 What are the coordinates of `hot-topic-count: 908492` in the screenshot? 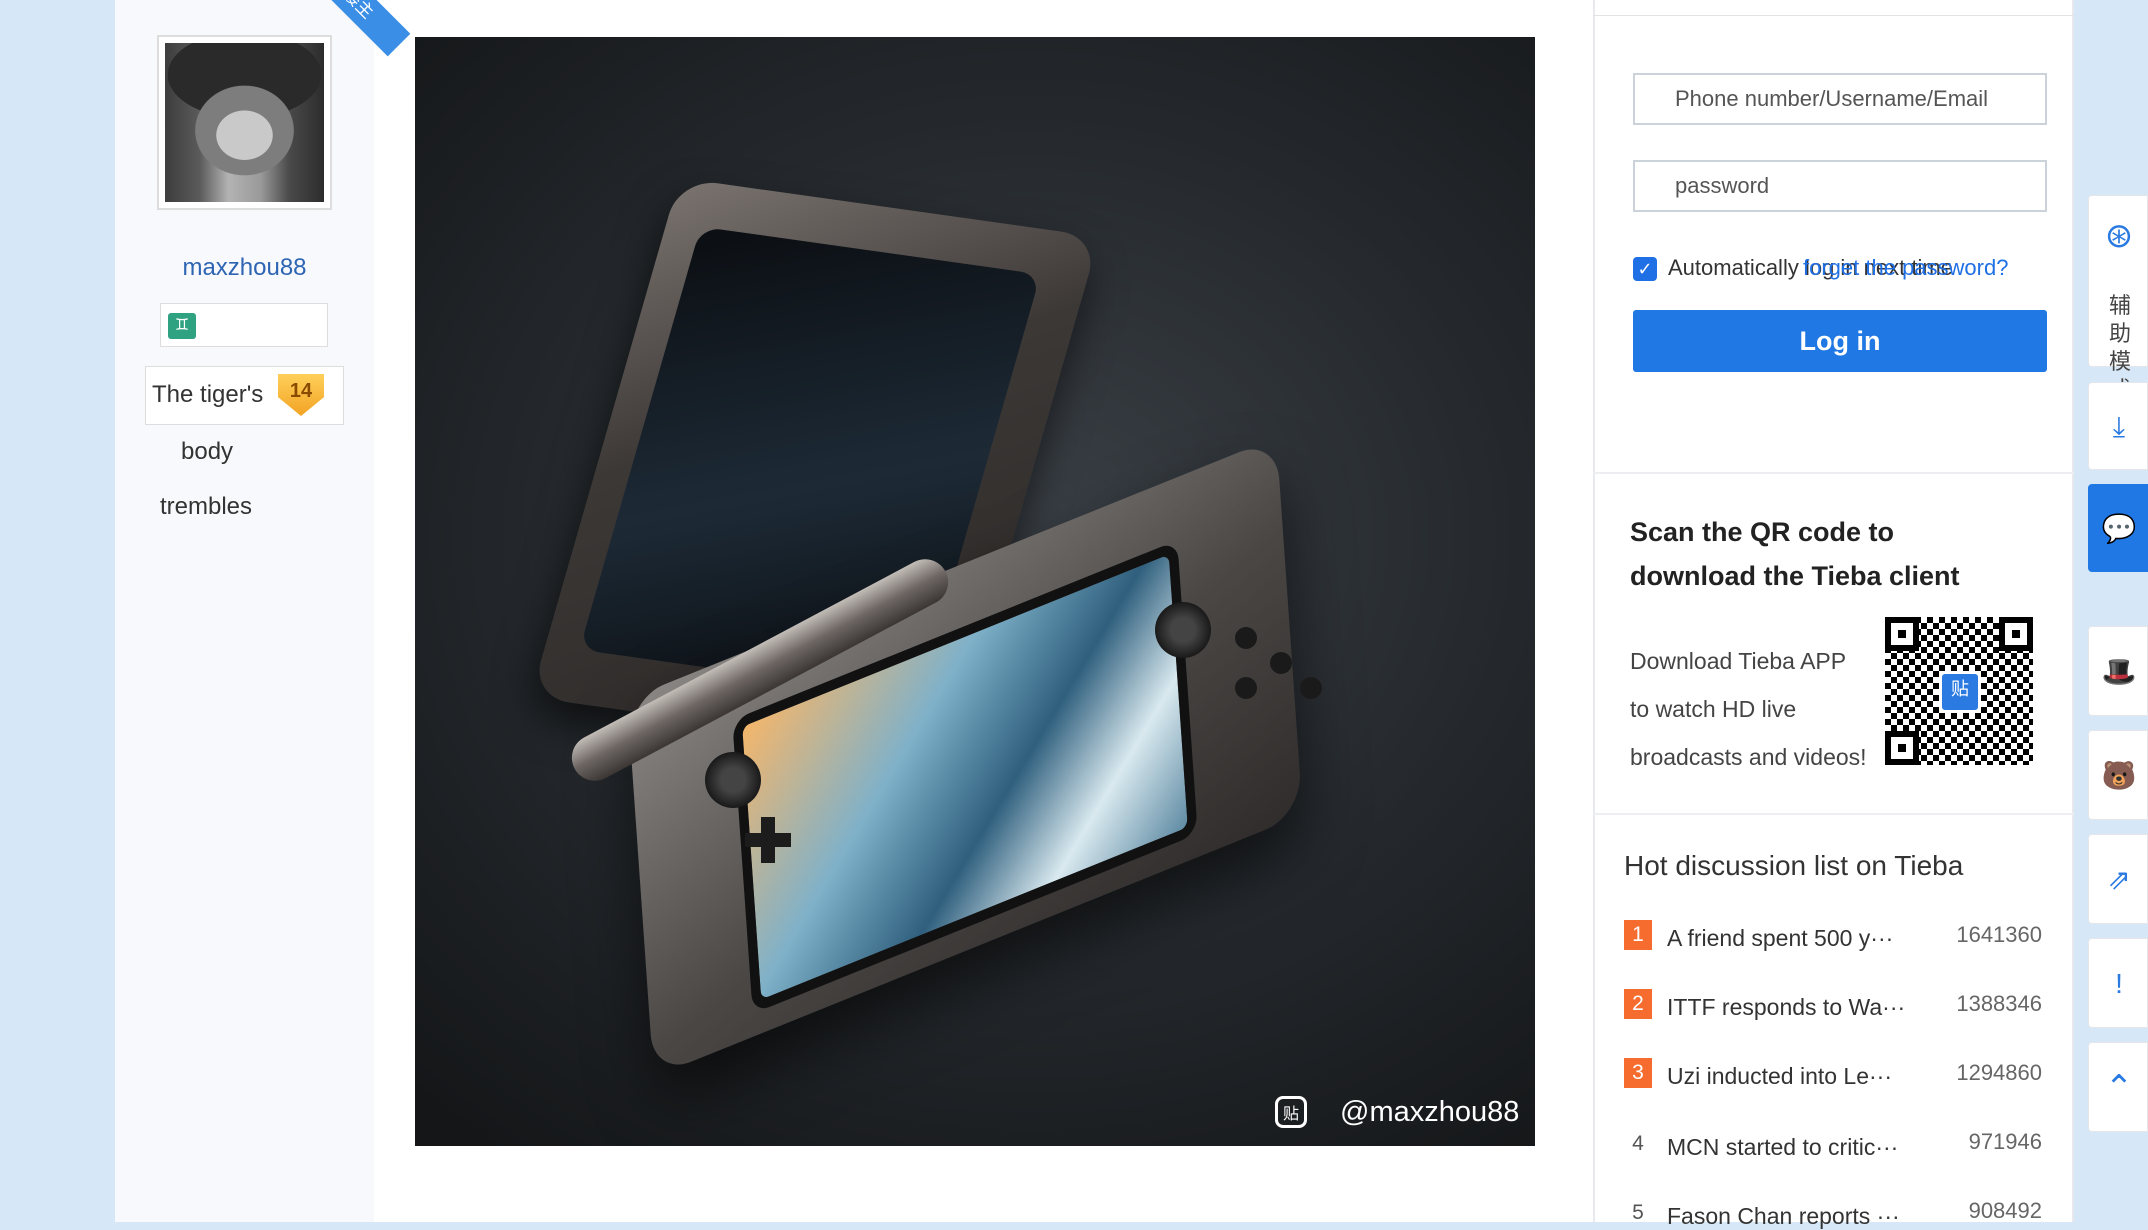 It's located at (2005, 1210).